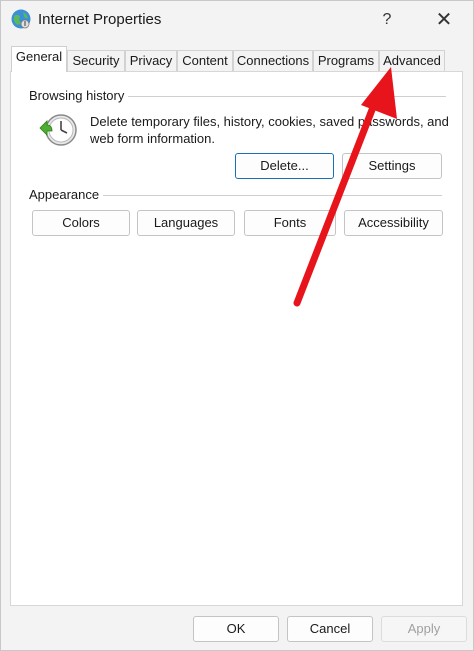  What do you see at coordinates (39, 59) in the screenshot?
I see `tab-general: General` at bounding box center [39, 59].